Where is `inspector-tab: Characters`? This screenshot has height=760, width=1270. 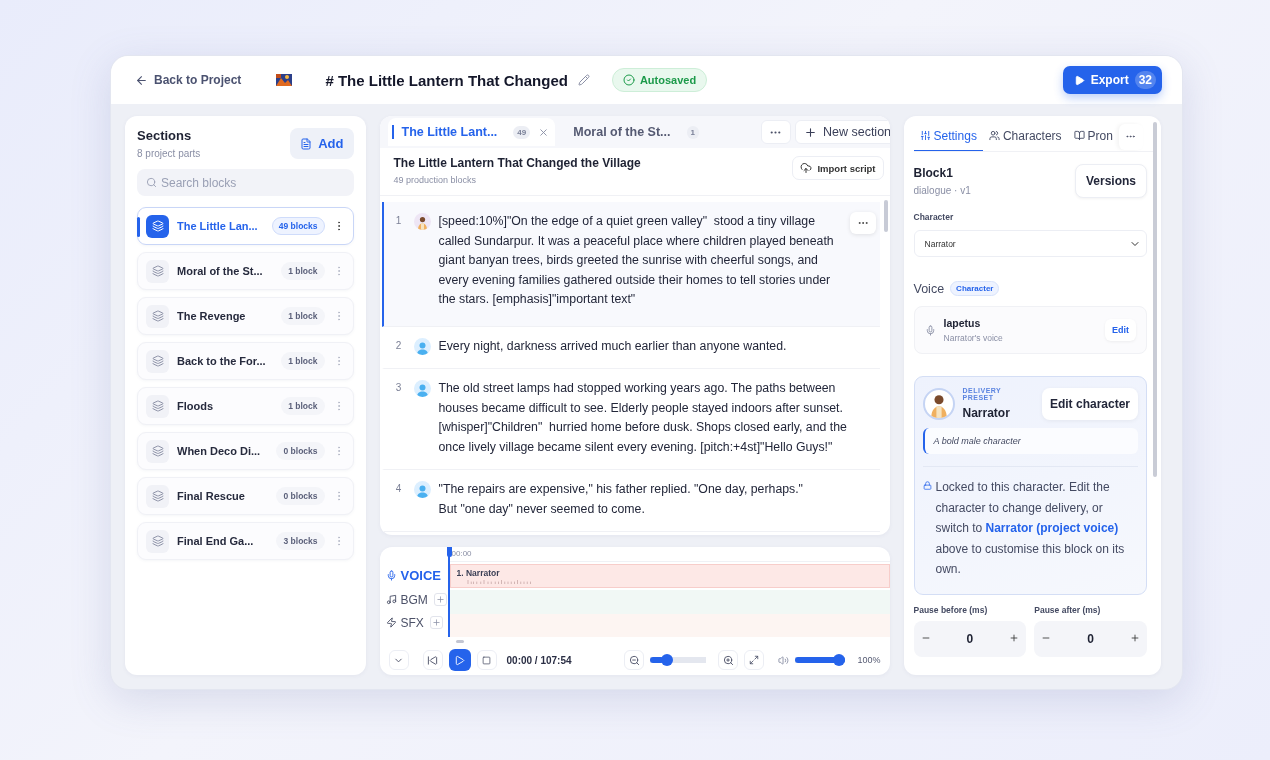 inspector-tab: Characters is located at coordinates (1025, 136).